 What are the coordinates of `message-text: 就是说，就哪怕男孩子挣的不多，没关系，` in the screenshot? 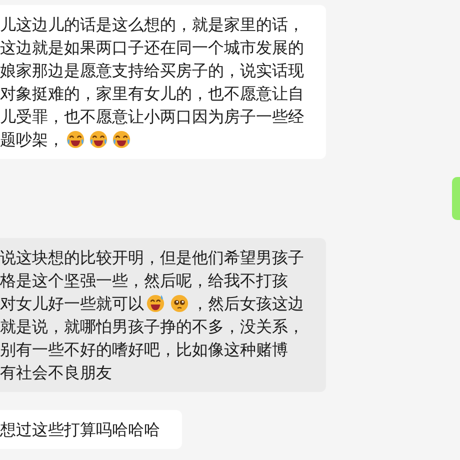 It's located at (152, 327).